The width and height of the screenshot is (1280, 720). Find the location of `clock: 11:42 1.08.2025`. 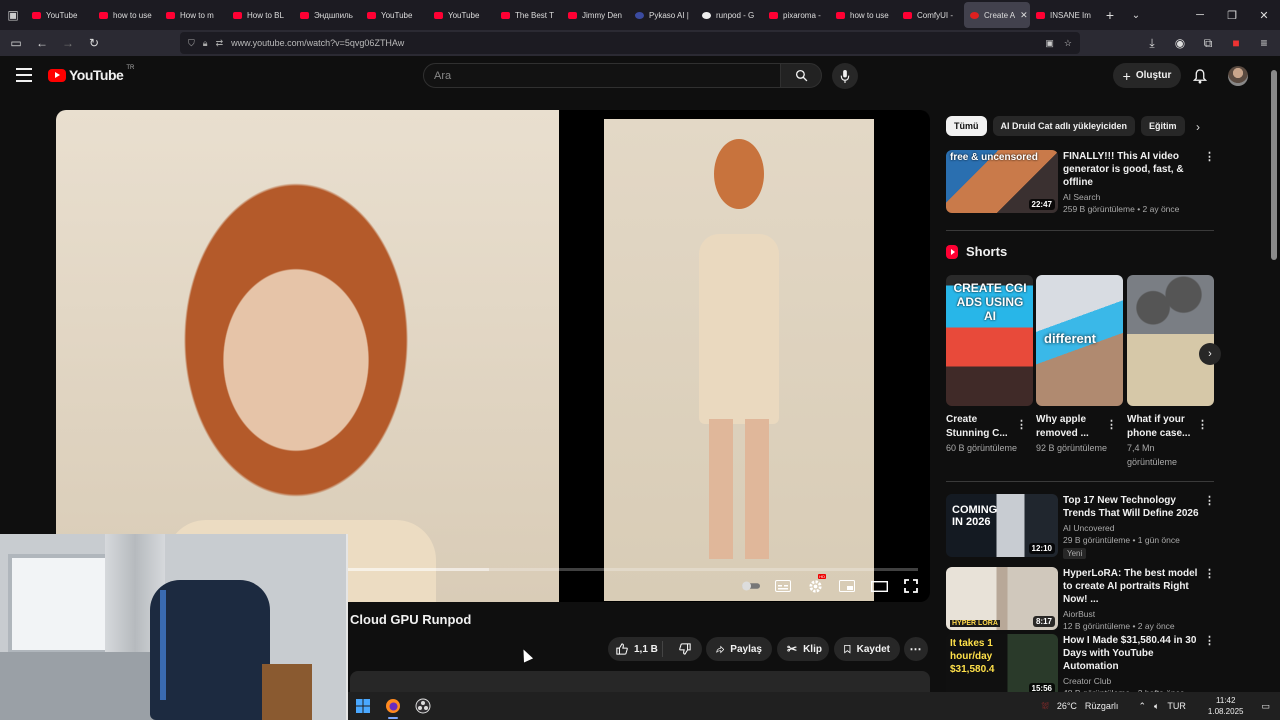

clock: 11:42 1.08.2025 is located at coordinates (1226, 706).